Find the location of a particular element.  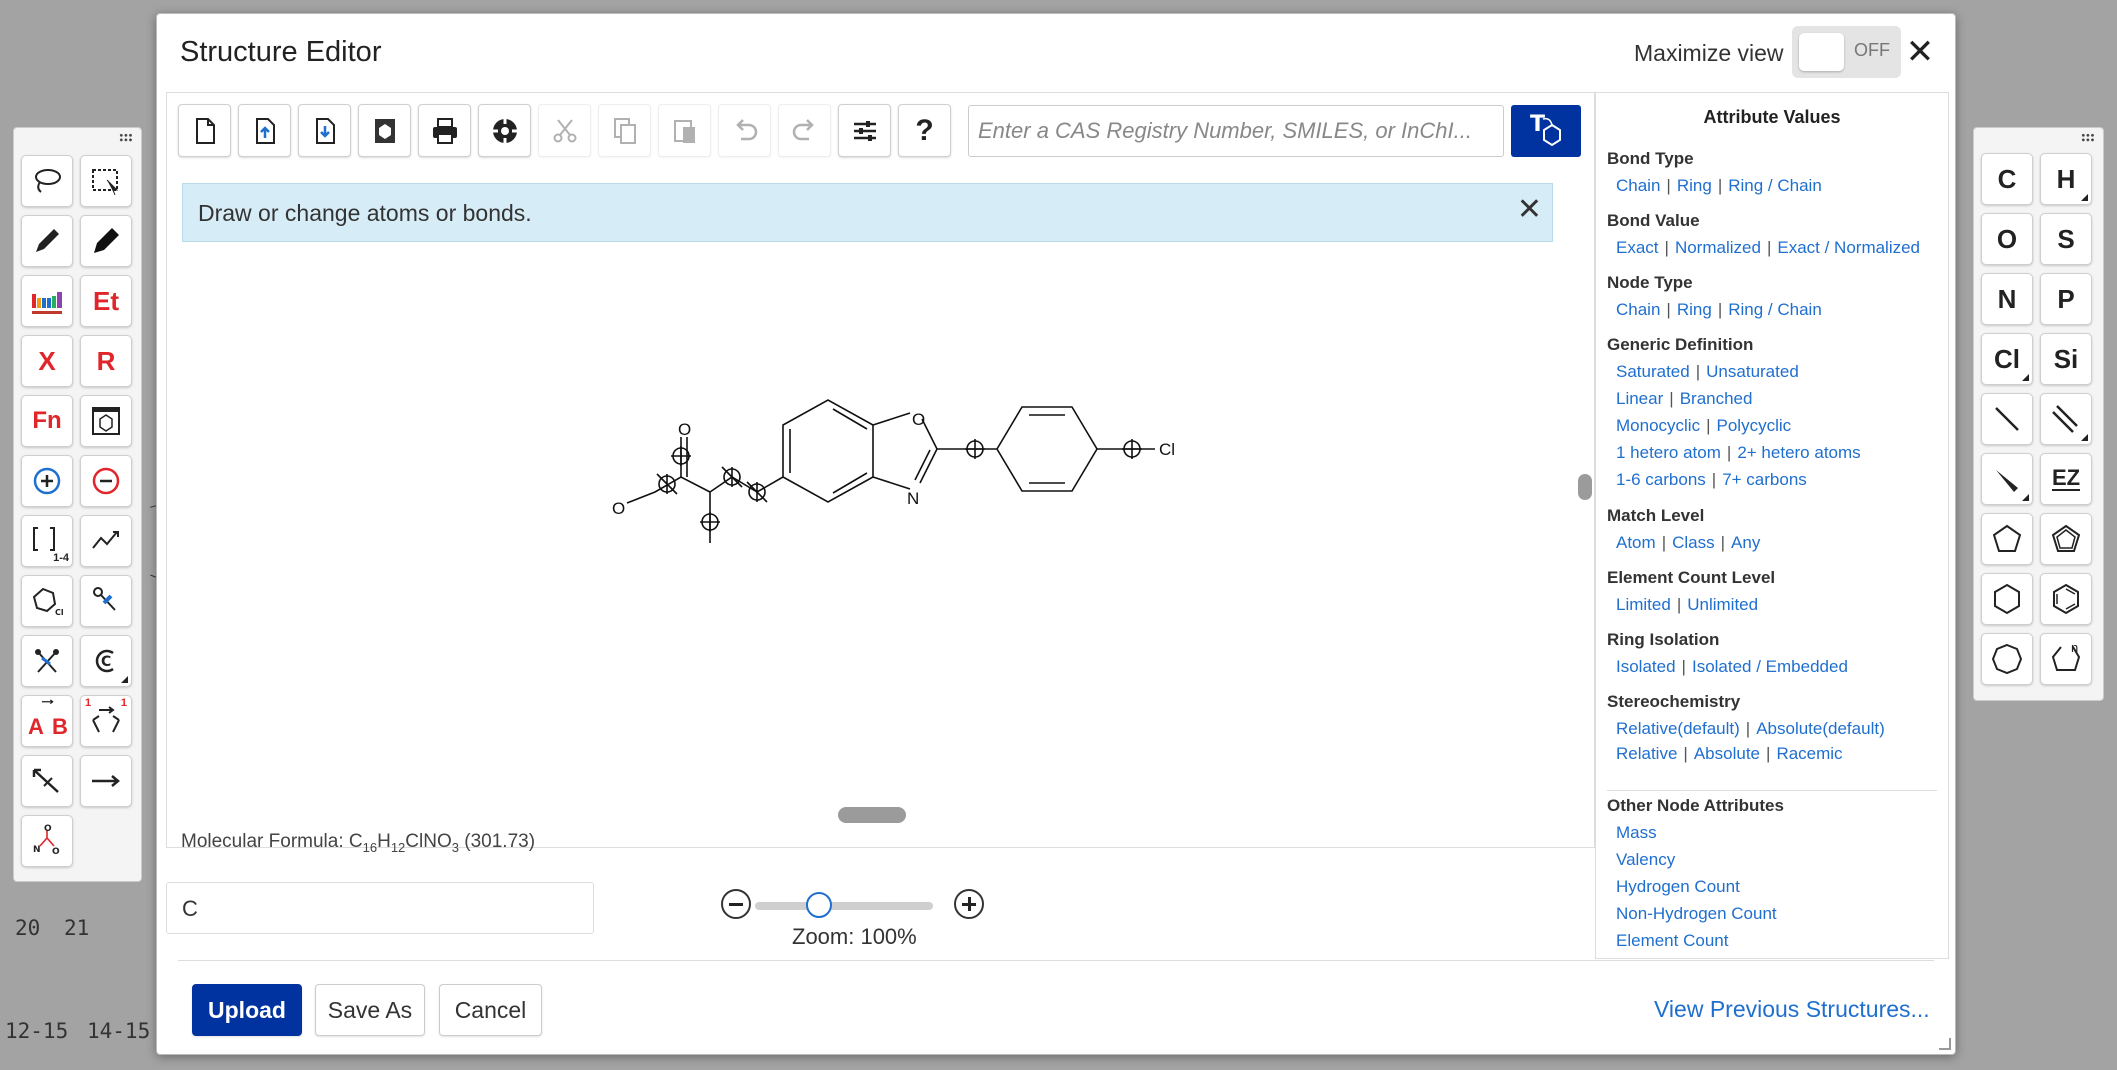

attribute-option-link: Unsaturated is located at coordinates (1752, 371).